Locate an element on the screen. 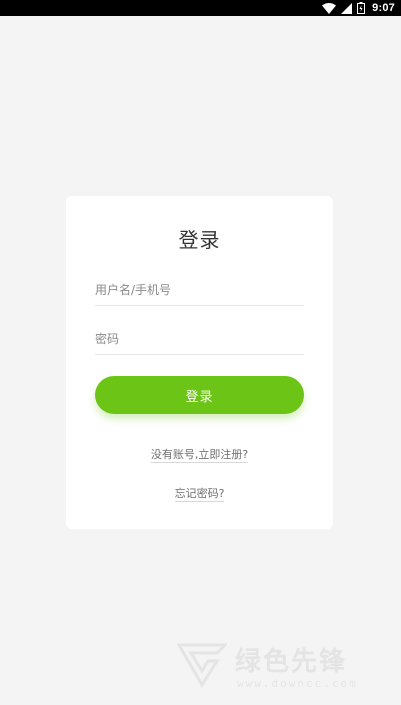 The image size is (401, 705). battery-icon is located at coordinates (361, 8).